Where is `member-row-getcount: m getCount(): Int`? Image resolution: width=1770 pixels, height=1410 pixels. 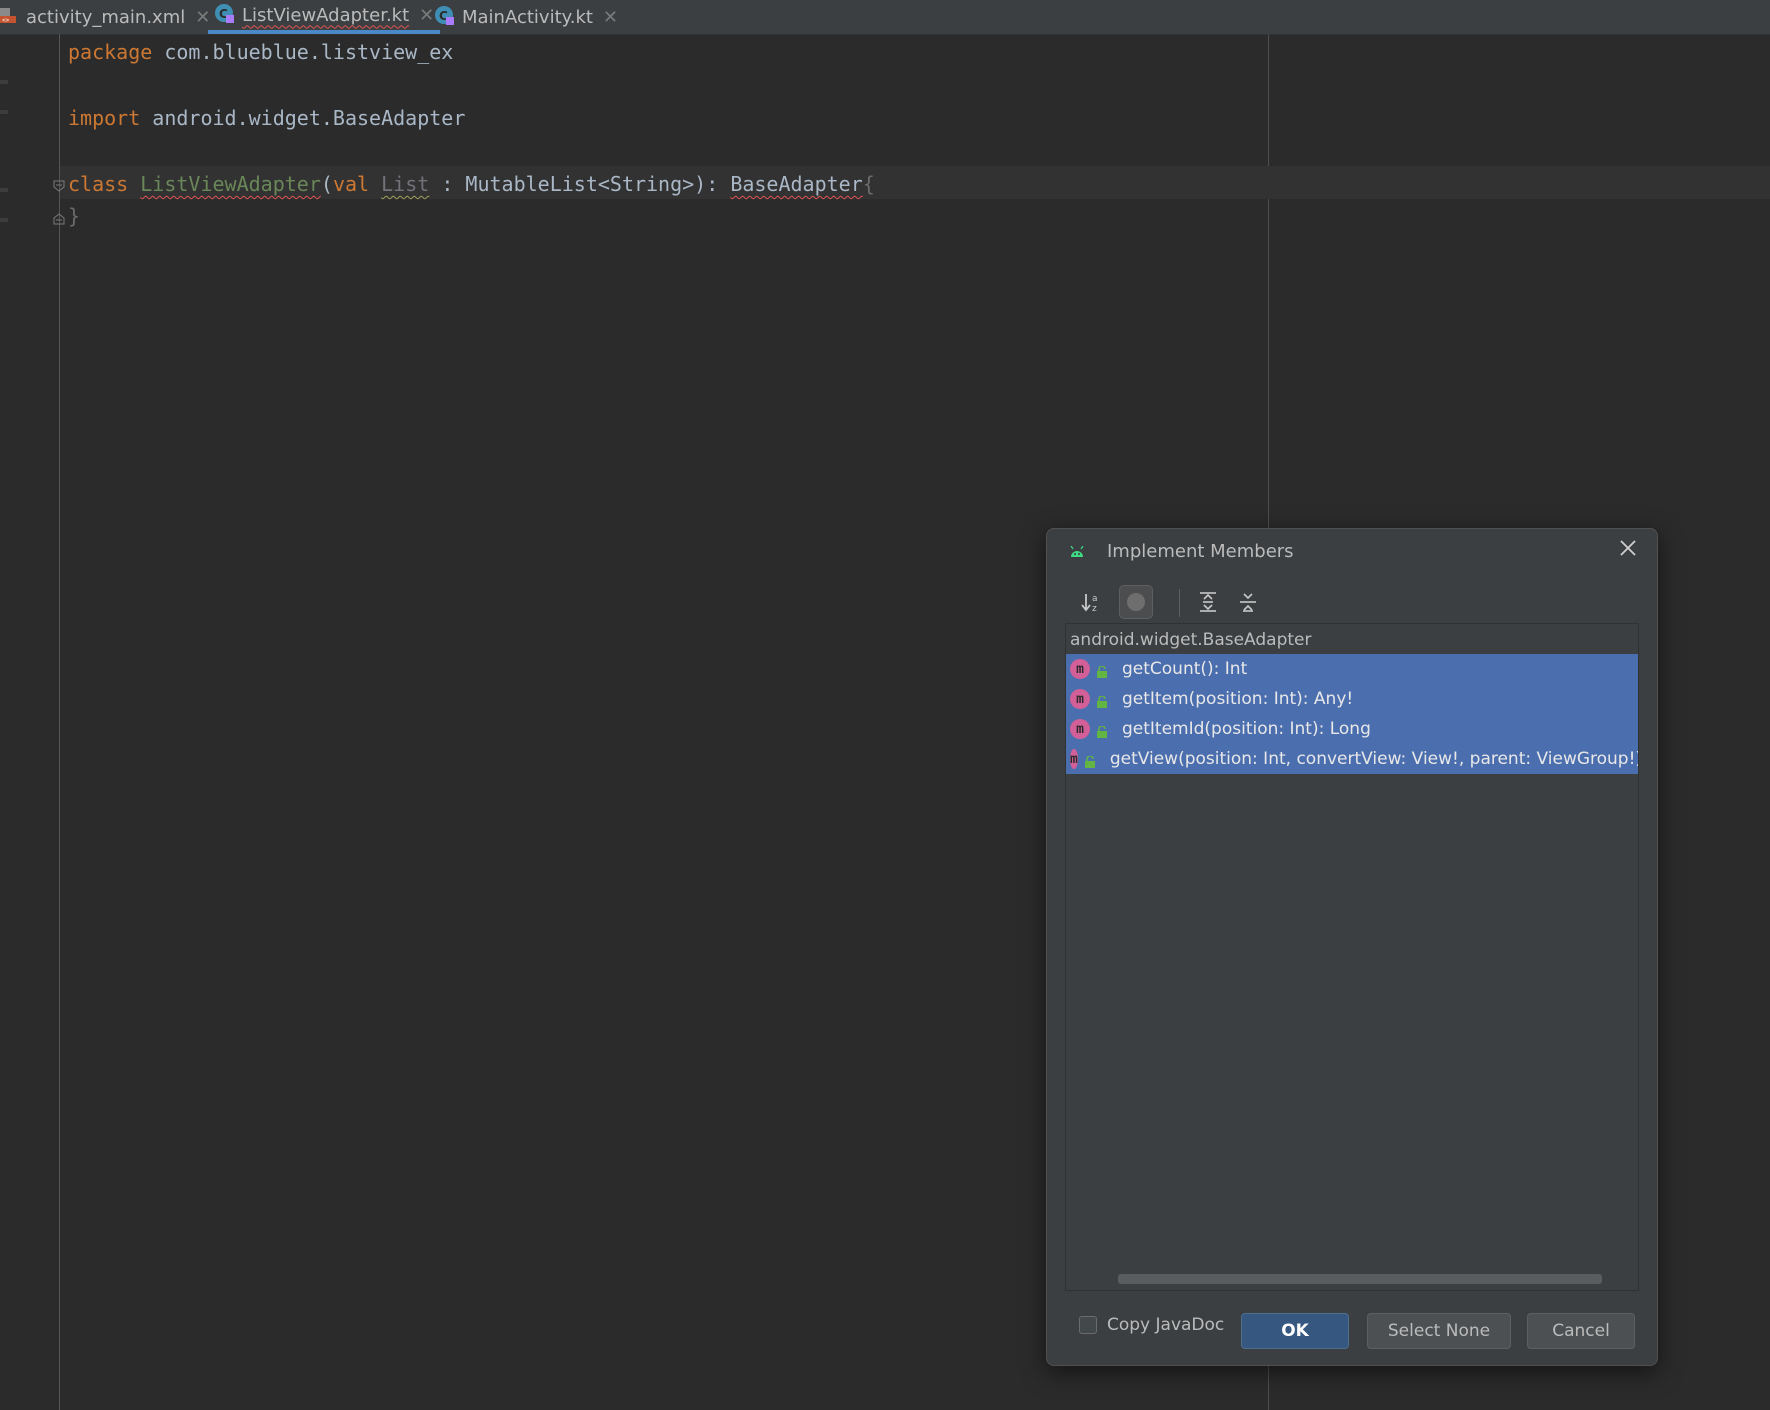
member-row-getcount: m getCount(): Int is located at coordinates (1352, 669).